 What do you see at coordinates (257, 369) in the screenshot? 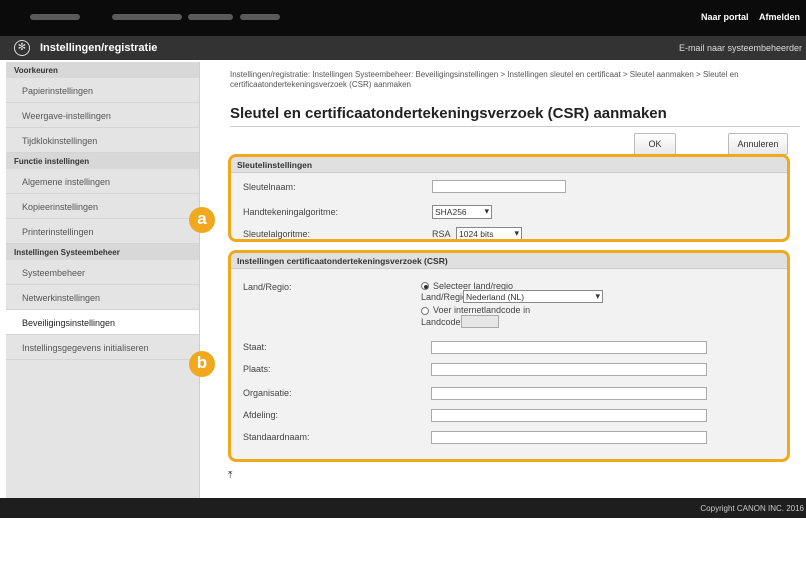
I see `city-label: Plaats:` at bounding box center [257, 369].